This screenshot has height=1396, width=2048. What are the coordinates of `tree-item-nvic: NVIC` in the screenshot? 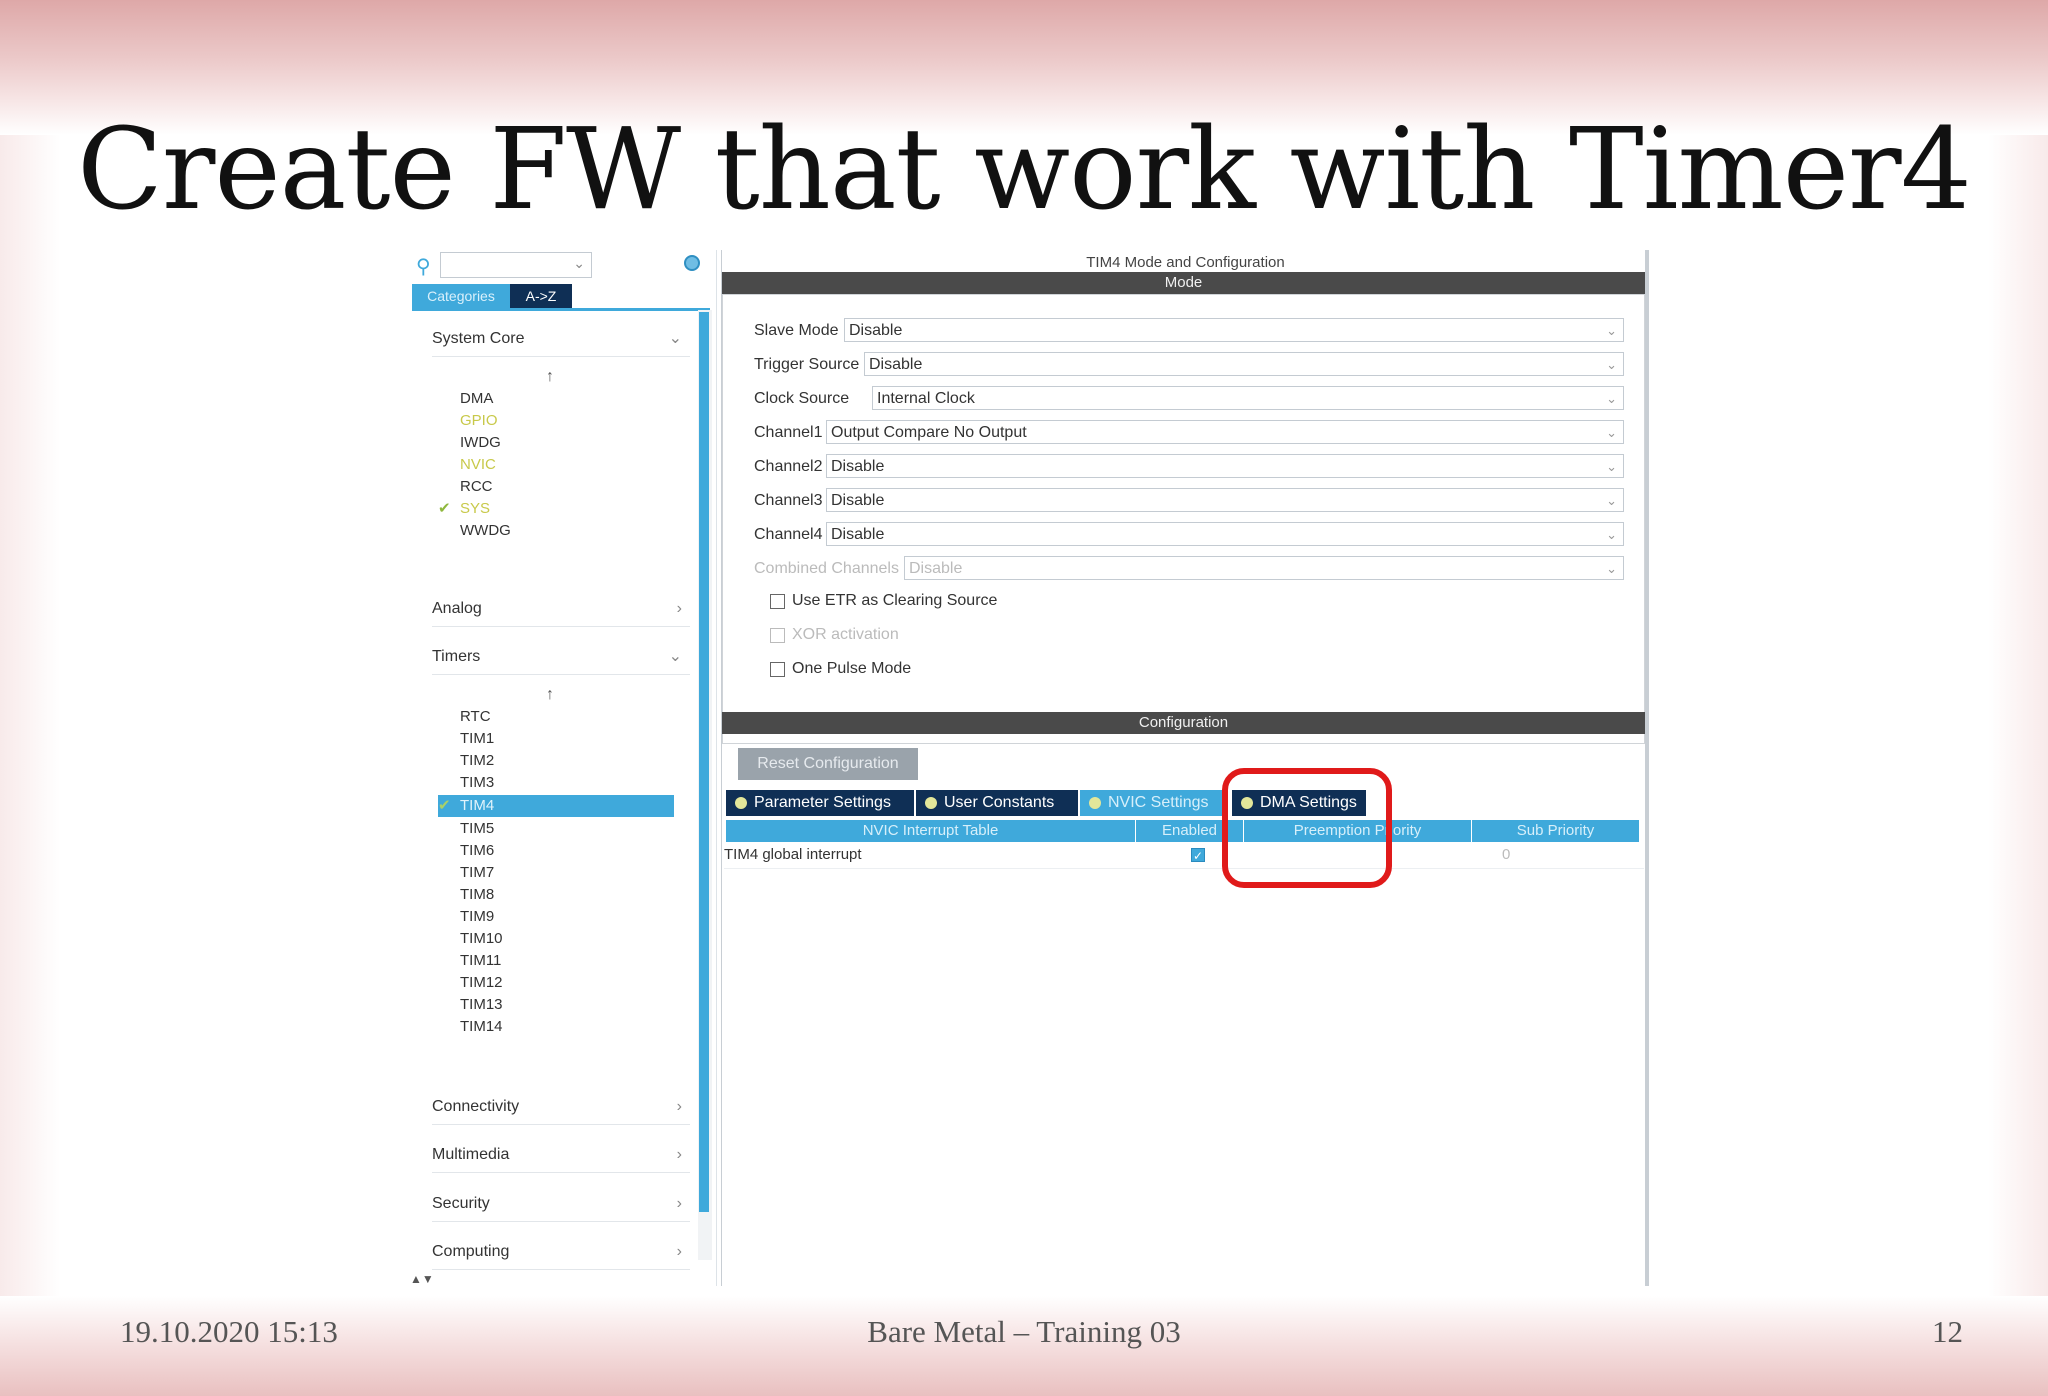 It's located at (478, 465).